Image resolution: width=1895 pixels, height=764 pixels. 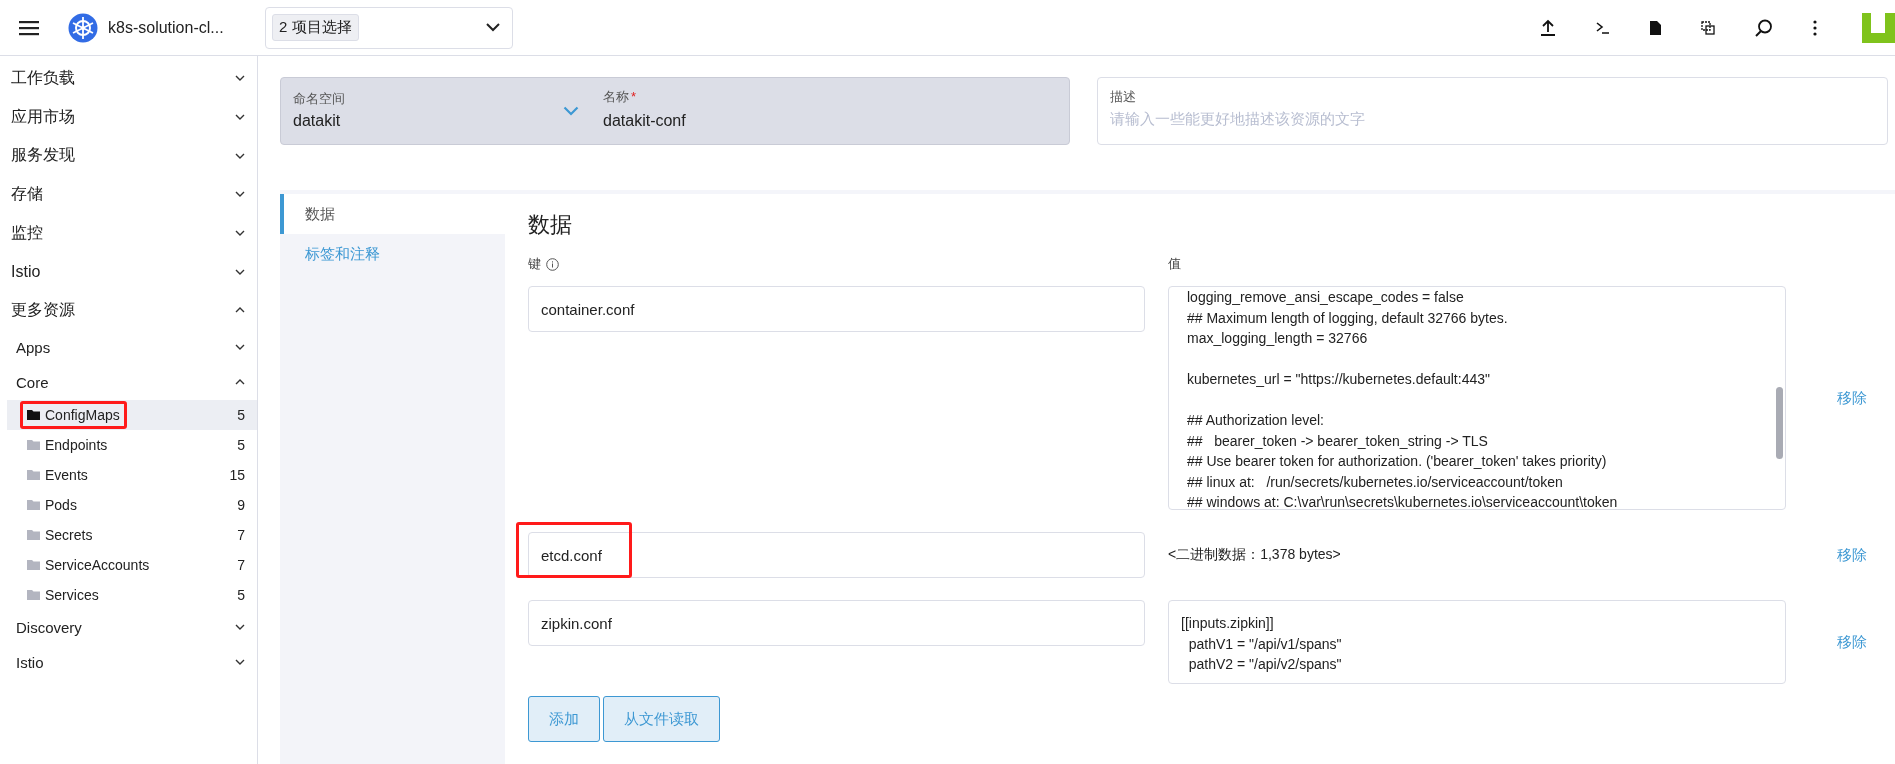 I want to click on sidebar-group: 服务发现, so click(x=128, y=156).